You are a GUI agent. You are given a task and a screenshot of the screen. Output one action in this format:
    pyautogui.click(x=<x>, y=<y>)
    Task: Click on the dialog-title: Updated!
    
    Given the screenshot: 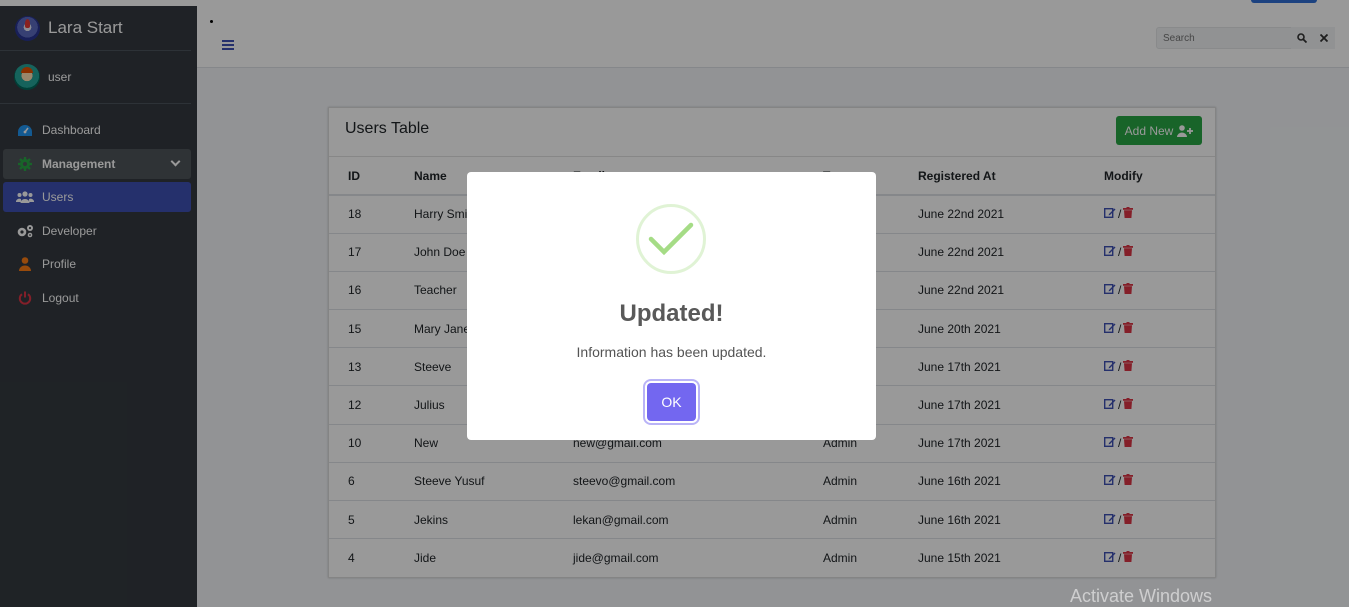 What is the action you would take?
    pyautogui.click(x=671, y=313)
    